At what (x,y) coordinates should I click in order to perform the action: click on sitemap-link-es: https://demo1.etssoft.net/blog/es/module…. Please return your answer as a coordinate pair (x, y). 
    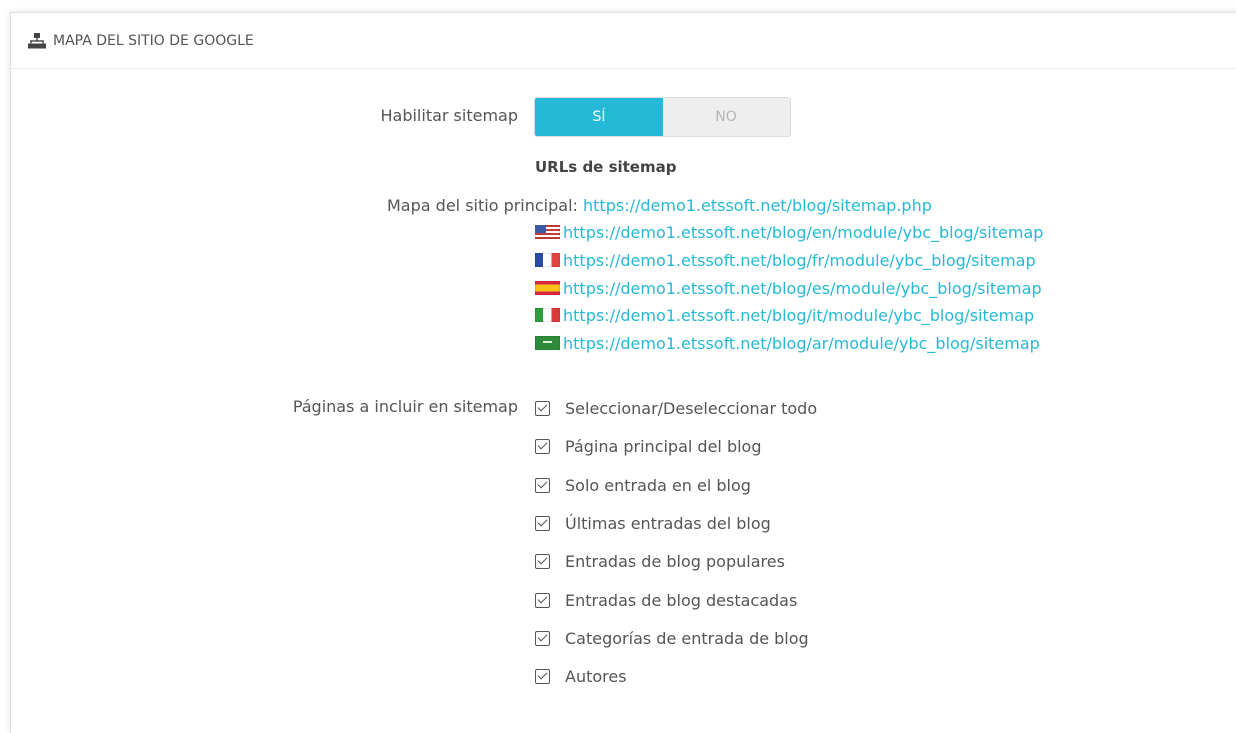
    Looking at the image, I should click on (802, 288).